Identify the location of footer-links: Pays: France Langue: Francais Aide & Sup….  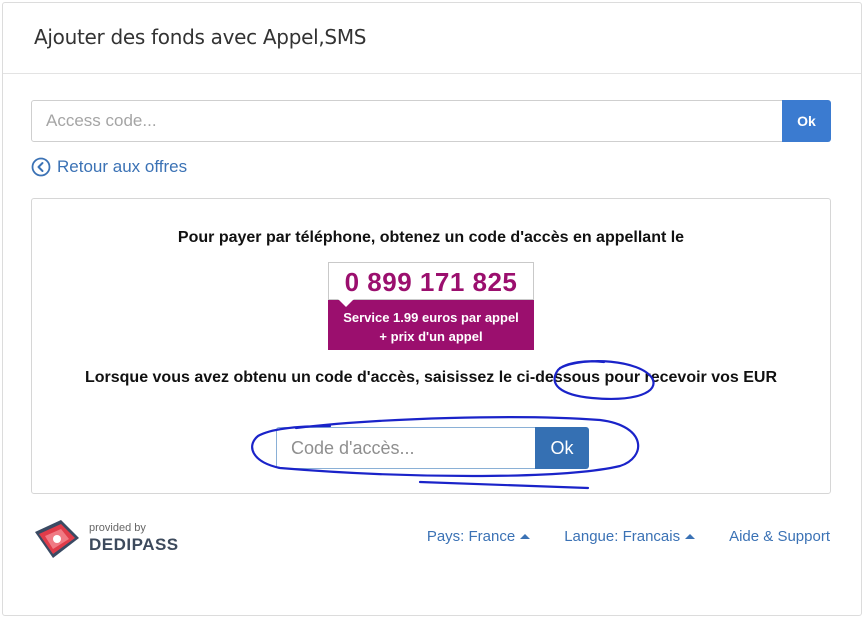
(628, 536).